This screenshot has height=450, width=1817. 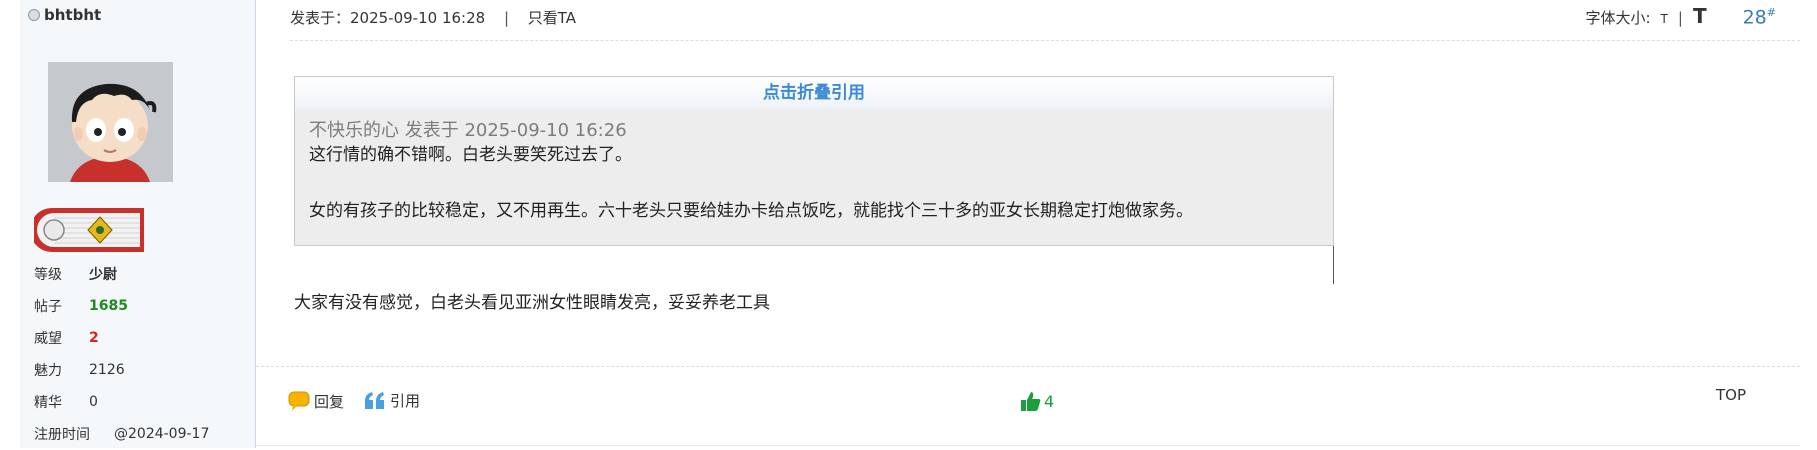 I want to click on quote-line: 这行情的确不错啊。白老头要笑死过去了。, so click(x=470, y=155).